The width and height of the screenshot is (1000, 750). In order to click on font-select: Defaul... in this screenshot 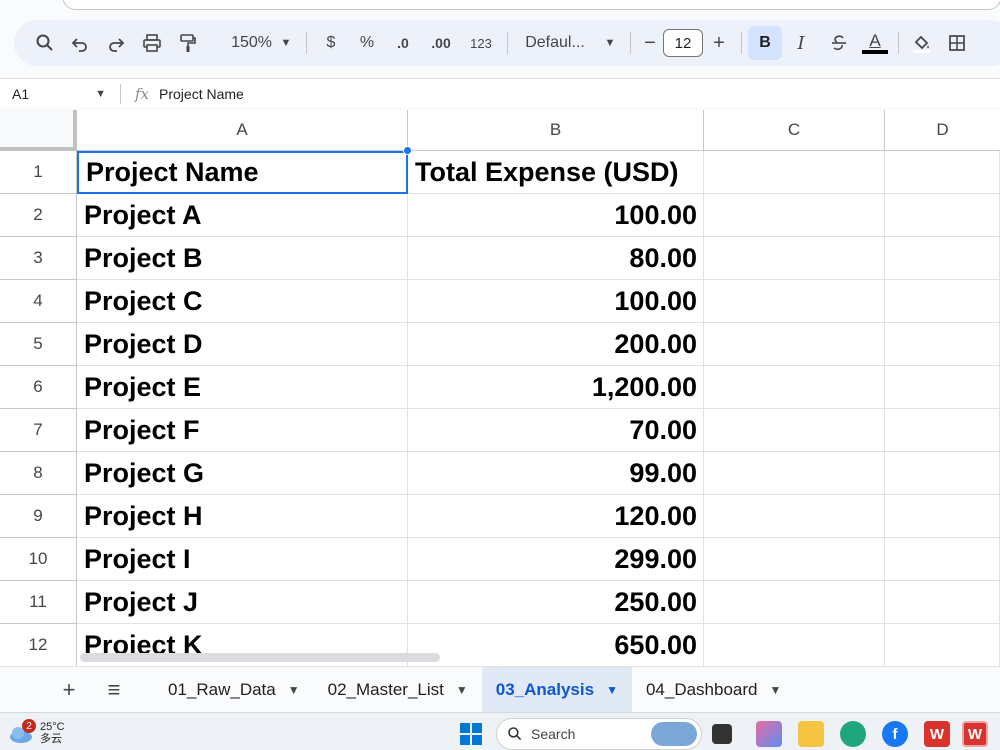, I will do `click(555, 43)`.